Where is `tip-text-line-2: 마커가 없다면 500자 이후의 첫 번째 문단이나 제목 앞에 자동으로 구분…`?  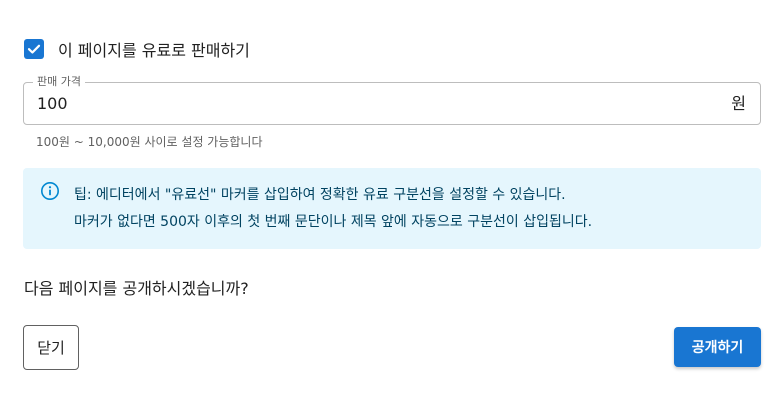 tip-text-line-2: 마커가 없다면 500자 이후의 첫 번째 문단이나 제목 앞에 자동으로 구분… is located at coordinates (333, 222).